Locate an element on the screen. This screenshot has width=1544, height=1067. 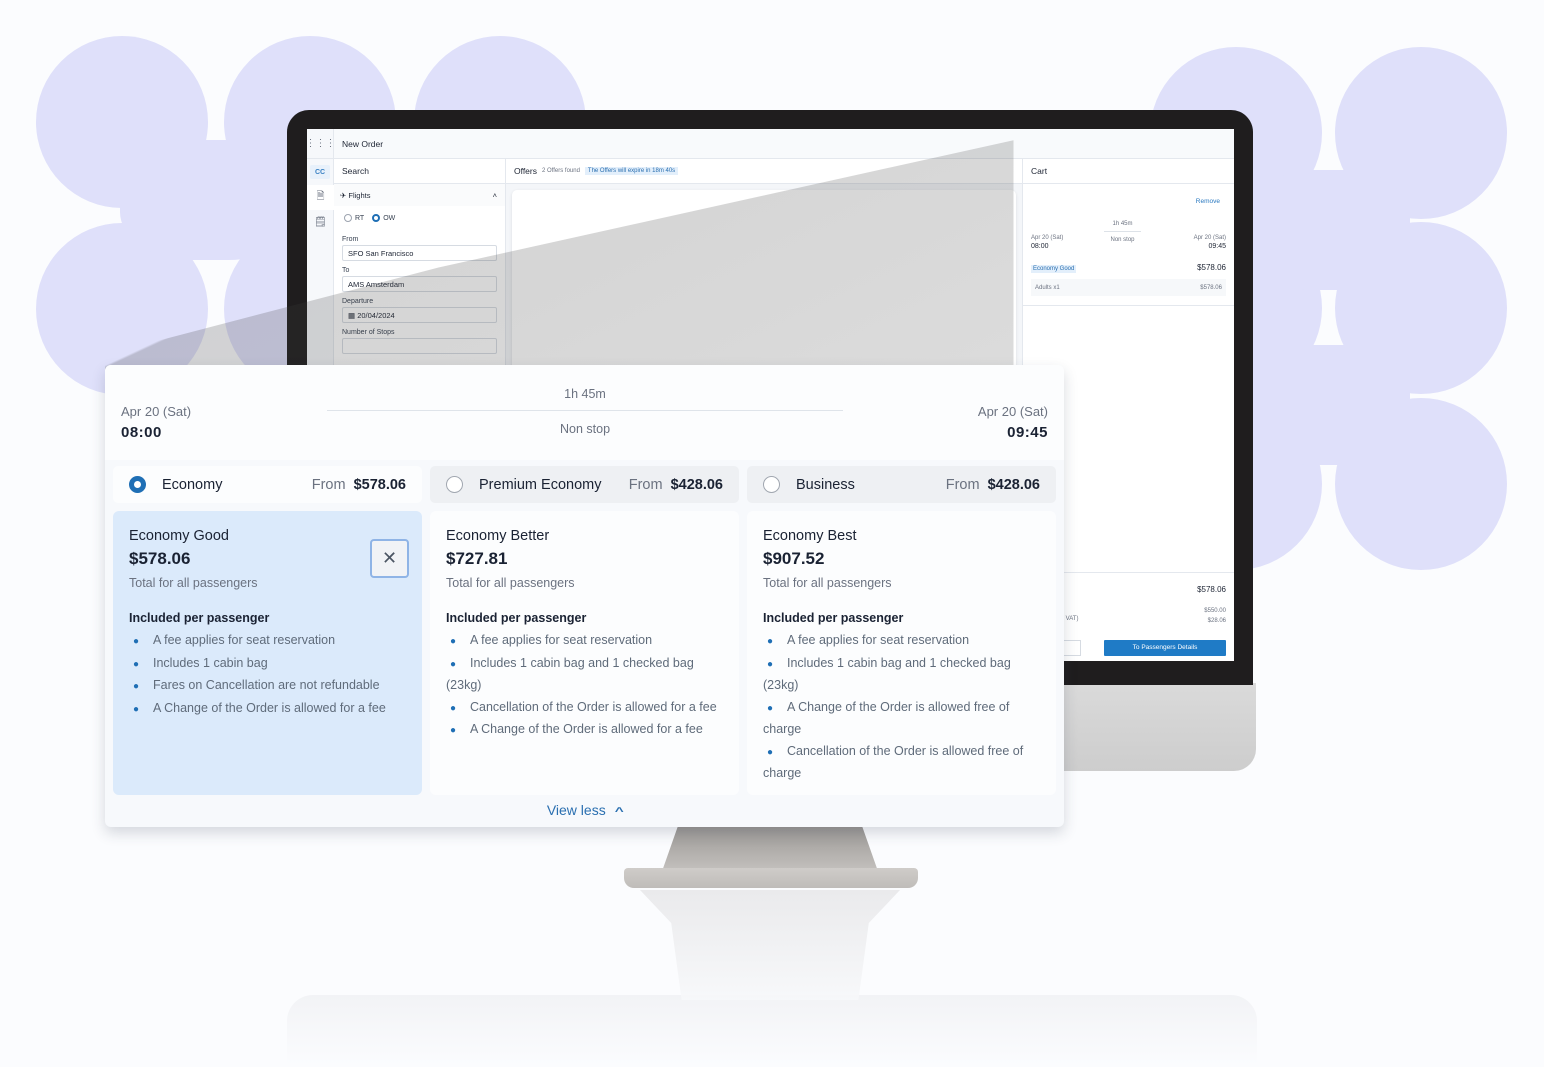
fare-name: Economy Better is located at coordinates (498, 536).